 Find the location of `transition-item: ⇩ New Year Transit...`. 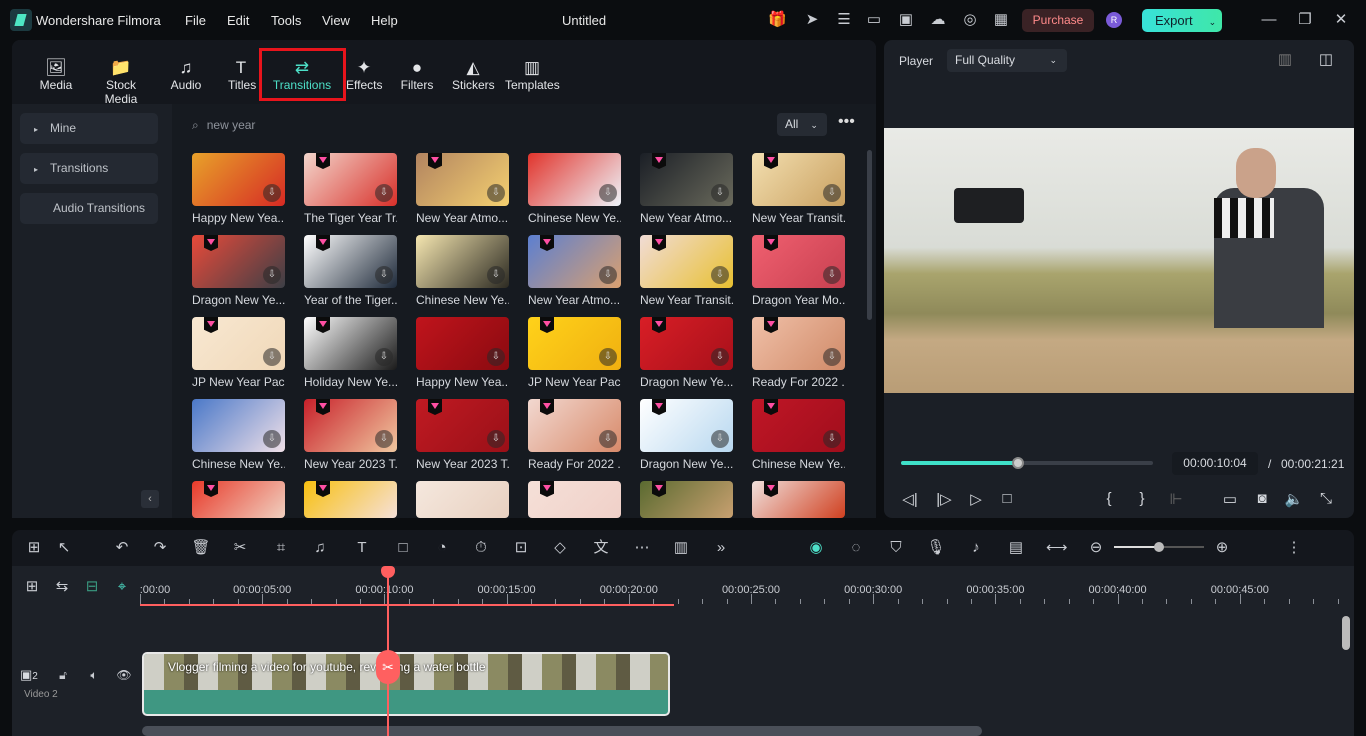

transition-item: ⇩ New Year Transit... is located at coordinates (686, 271).